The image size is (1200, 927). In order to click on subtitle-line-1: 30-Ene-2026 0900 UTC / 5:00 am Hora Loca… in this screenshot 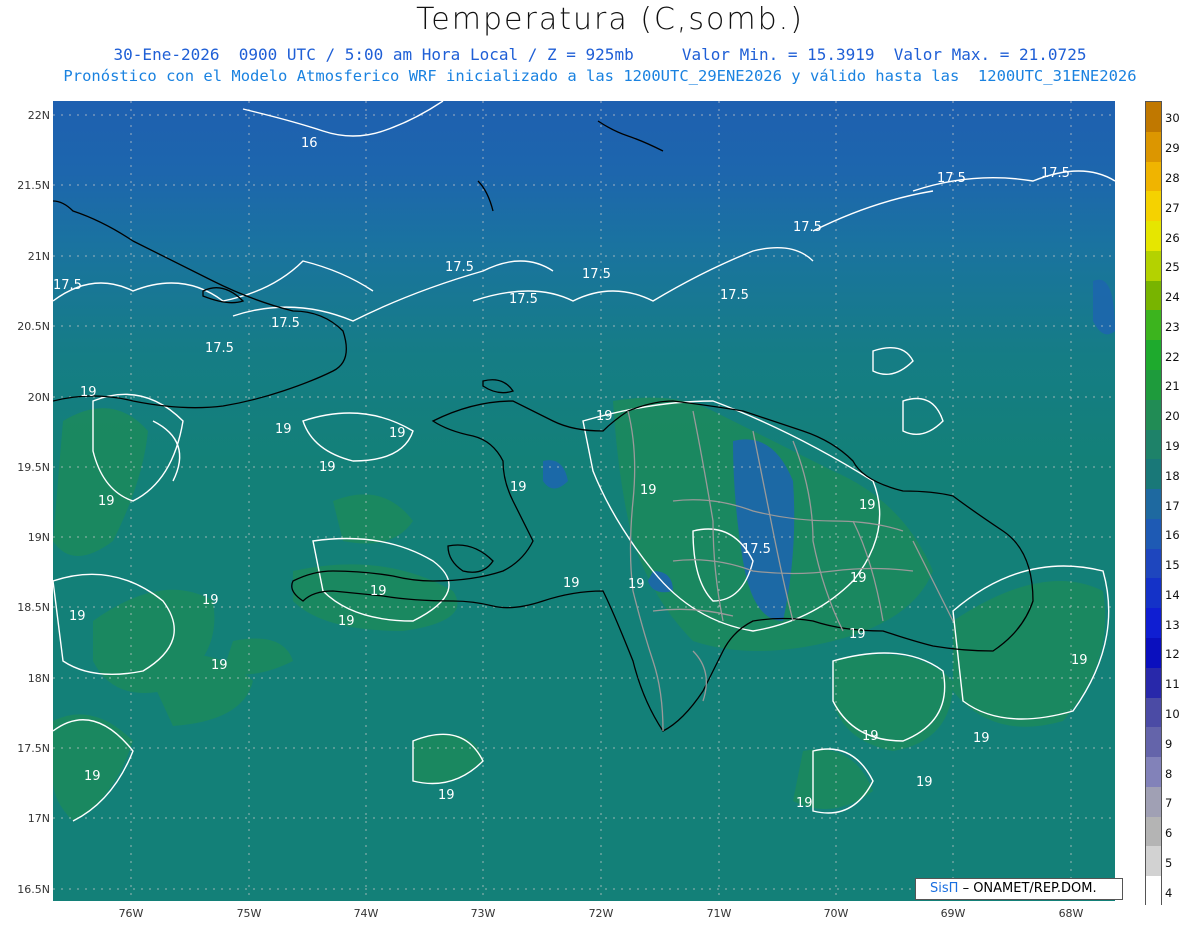, I will do `click(600, 54)`.